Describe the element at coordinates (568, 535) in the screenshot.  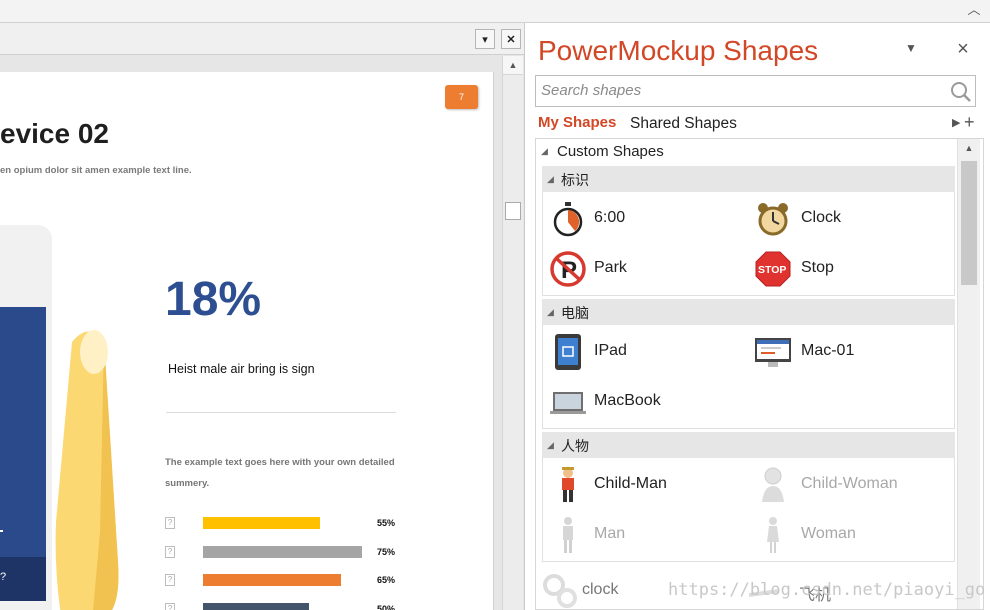
I see `man-icon` at that location.